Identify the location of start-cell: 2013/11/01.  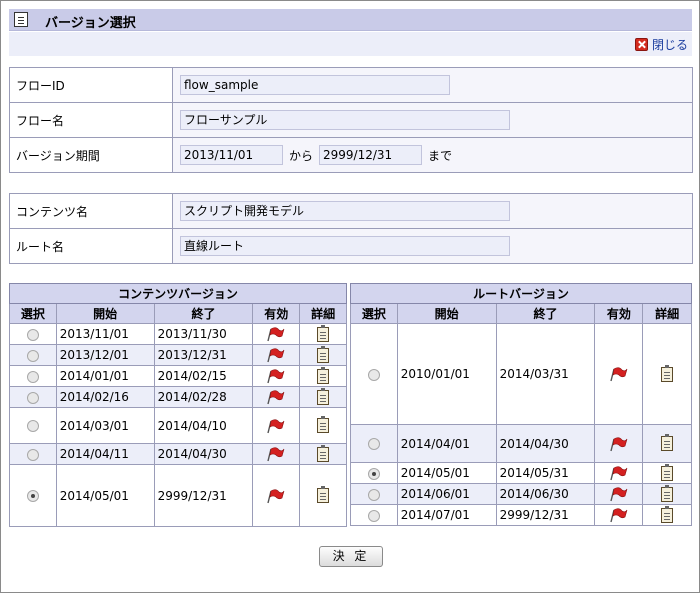
(105, 334).